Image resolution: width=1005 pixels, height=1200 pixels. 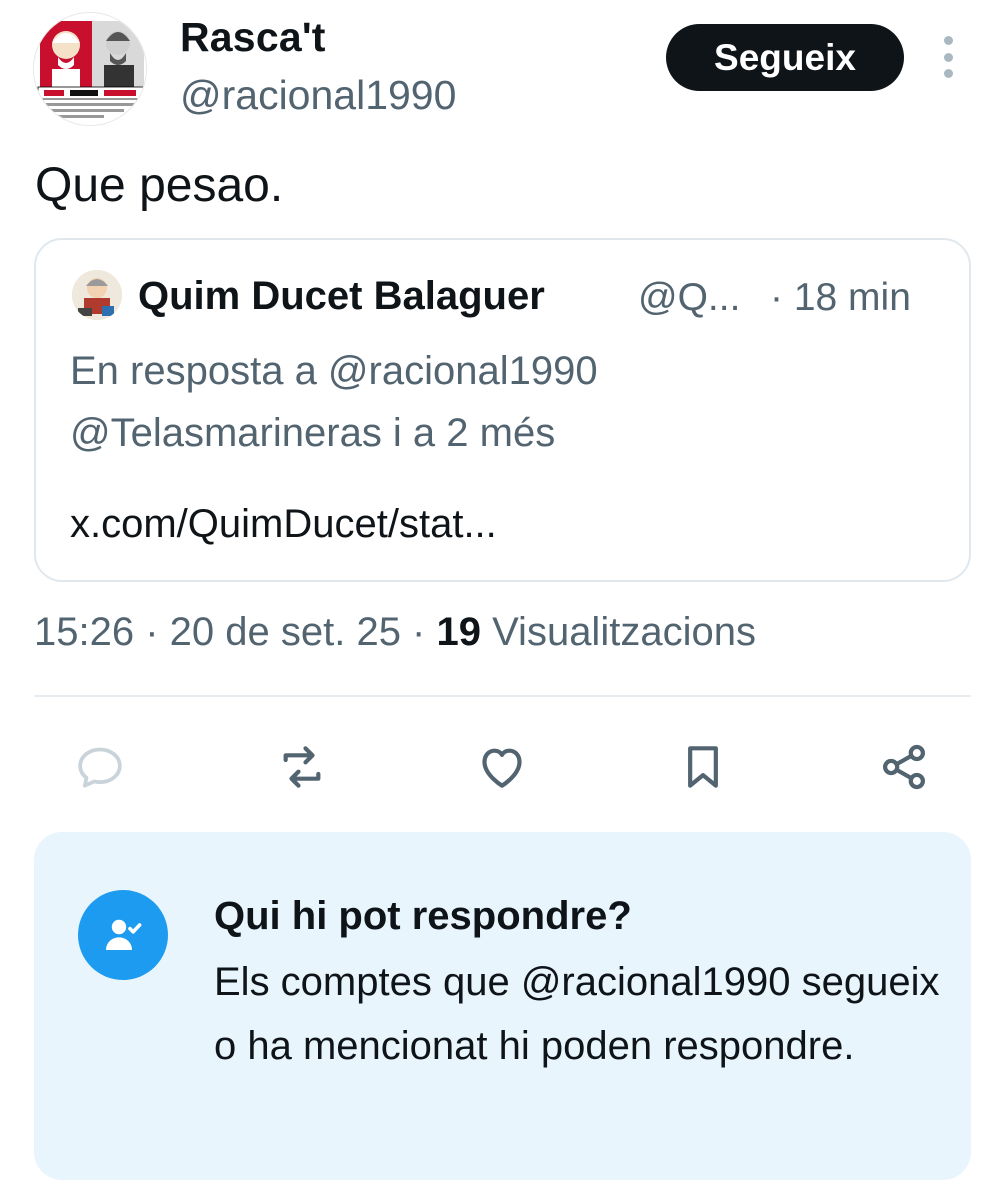 I want to click on reply-button, so click(x=100, y=767).